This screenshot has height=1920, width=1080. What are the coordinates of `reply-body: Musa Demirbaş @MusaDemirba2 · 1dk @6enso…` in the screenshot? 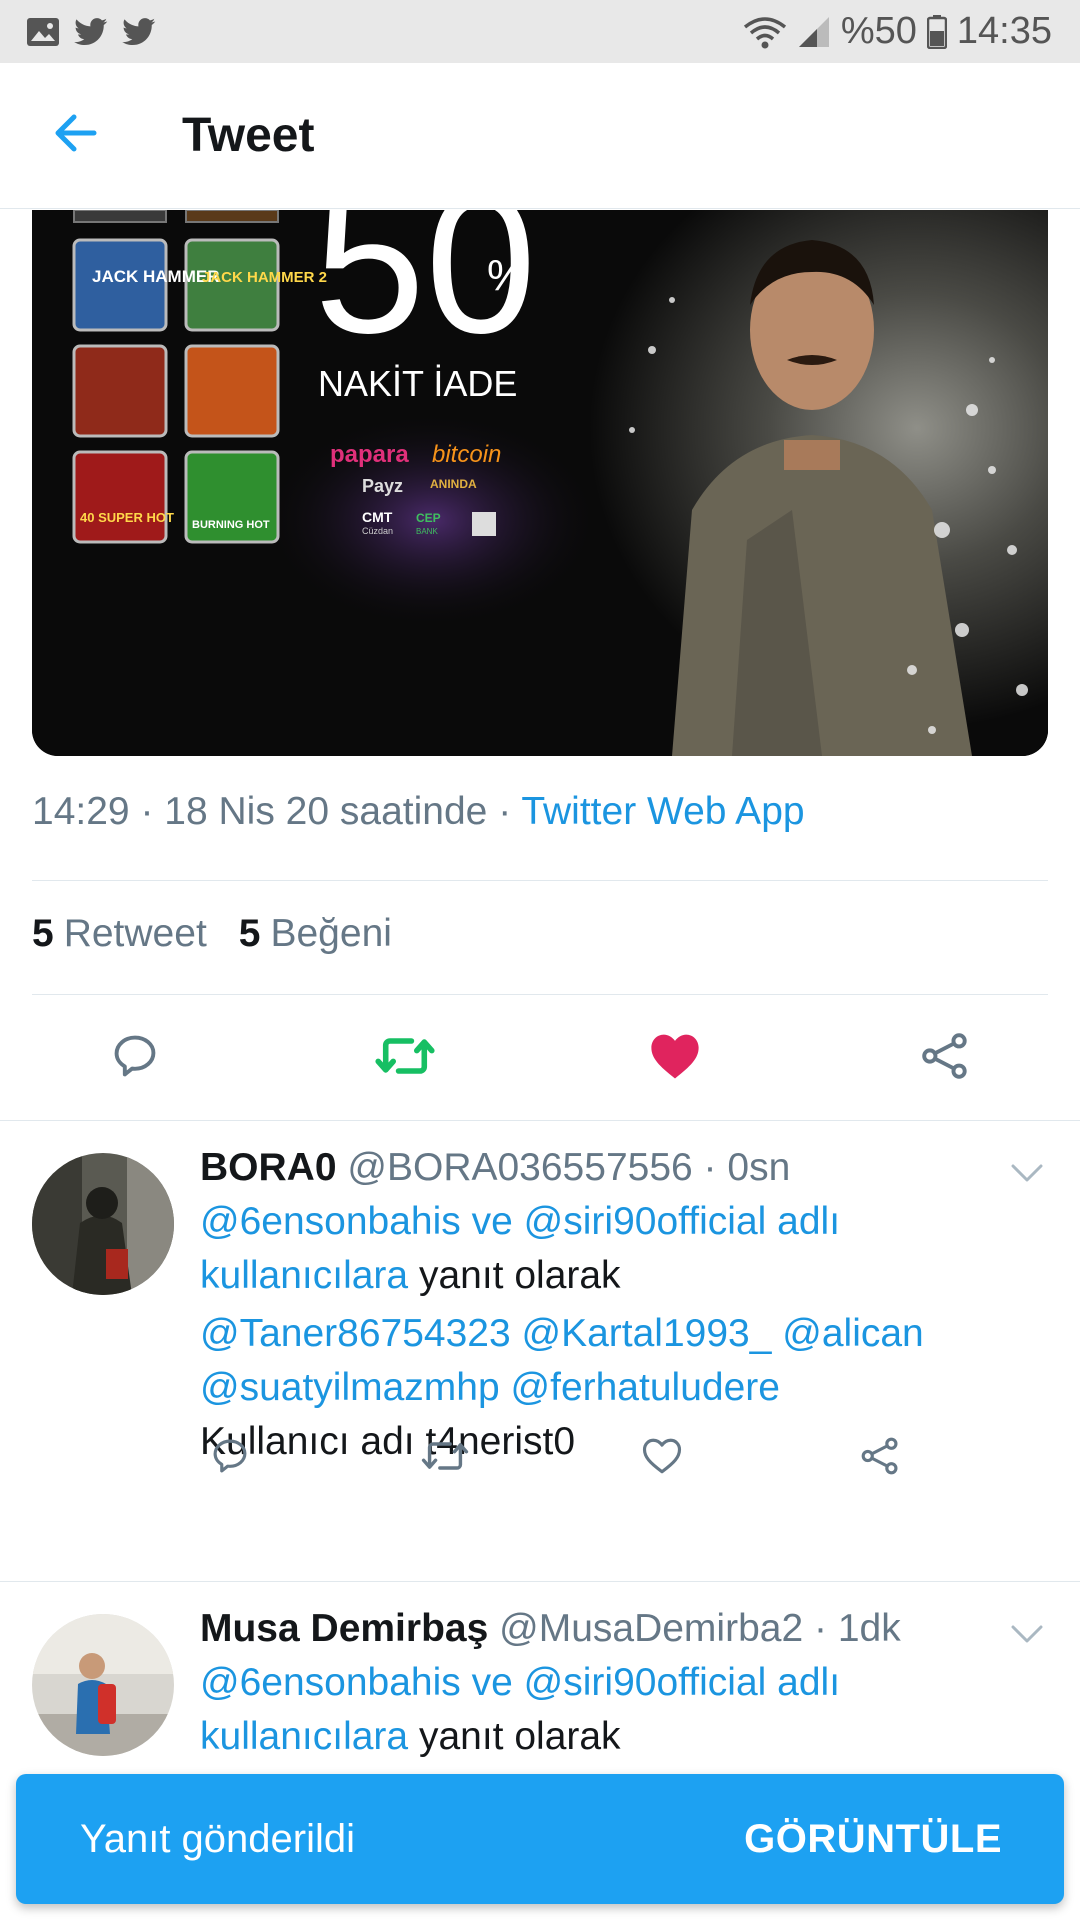 It's located at (610, 1684).